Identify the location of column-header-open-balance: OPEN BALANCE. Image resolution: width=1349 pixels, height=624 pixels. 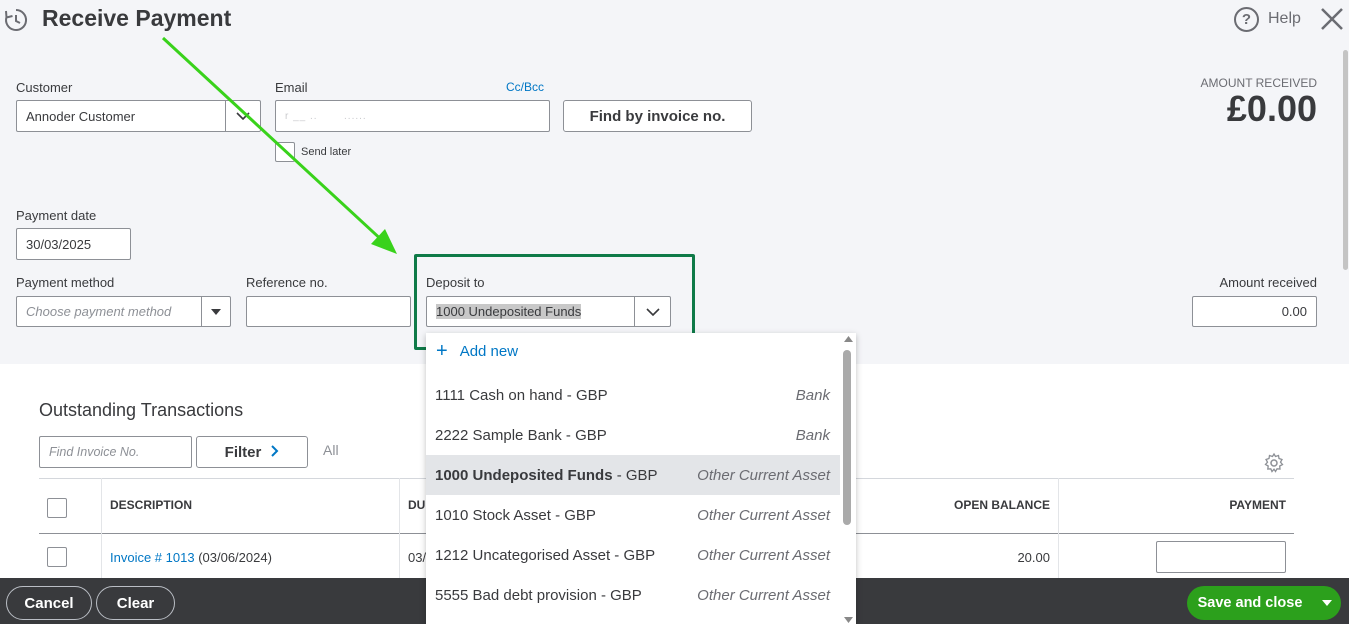
(1002, 505).